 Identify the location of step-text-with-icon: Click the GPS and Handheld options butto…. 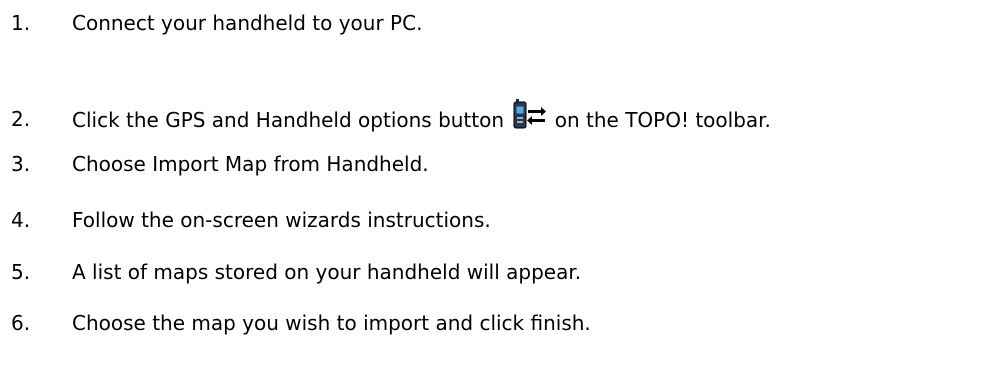
(421, 117).